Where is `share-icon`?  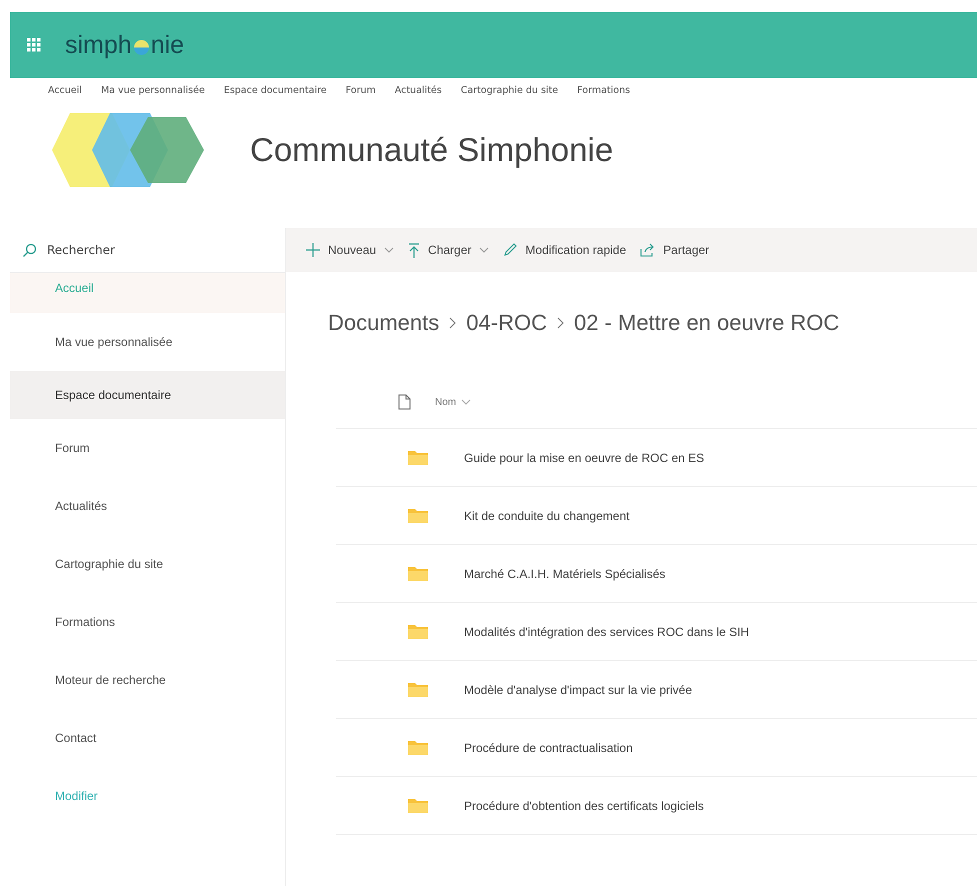 share-icon is located at coordinates (648, 250).